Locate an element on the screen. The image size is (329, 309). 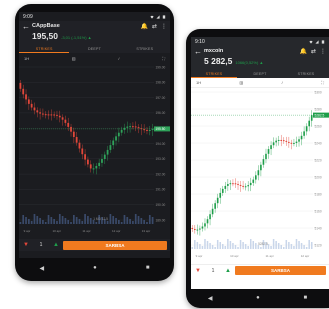
x-tick-label: 11 apr is located at coordinates (270, 256).